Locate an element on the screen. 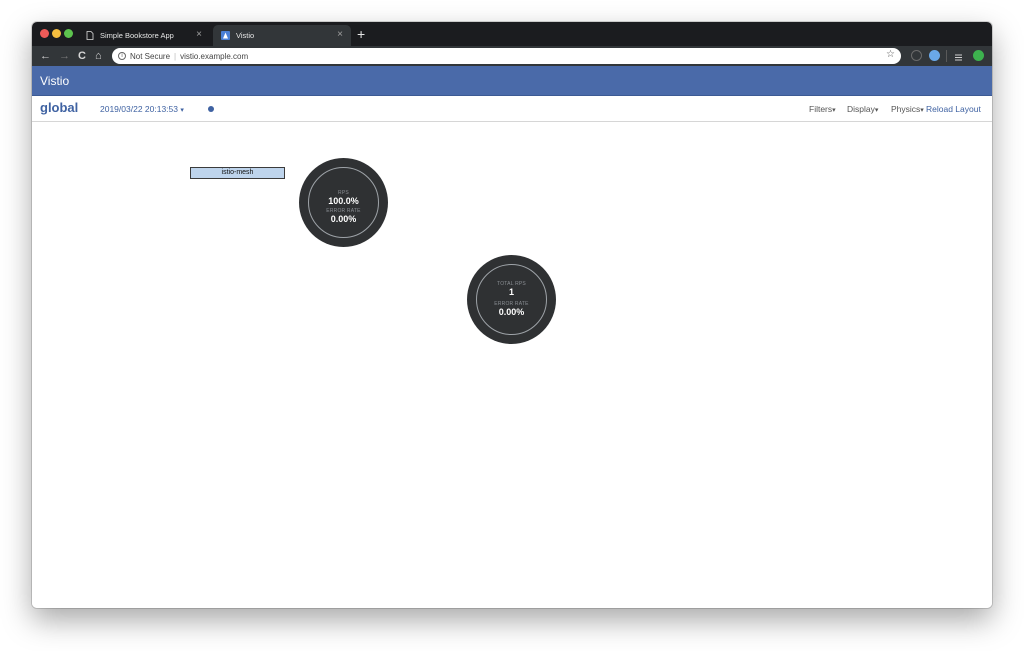  bookmark-star-icon: ☆ is located at coordinates (890, 54).